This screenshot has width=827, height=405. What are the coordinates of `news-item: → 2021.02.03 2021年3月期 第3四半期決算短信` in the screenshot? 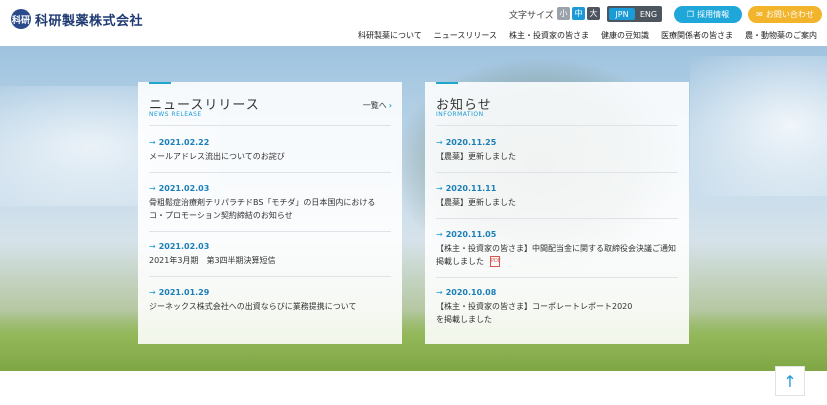 It's located at (270, 254).